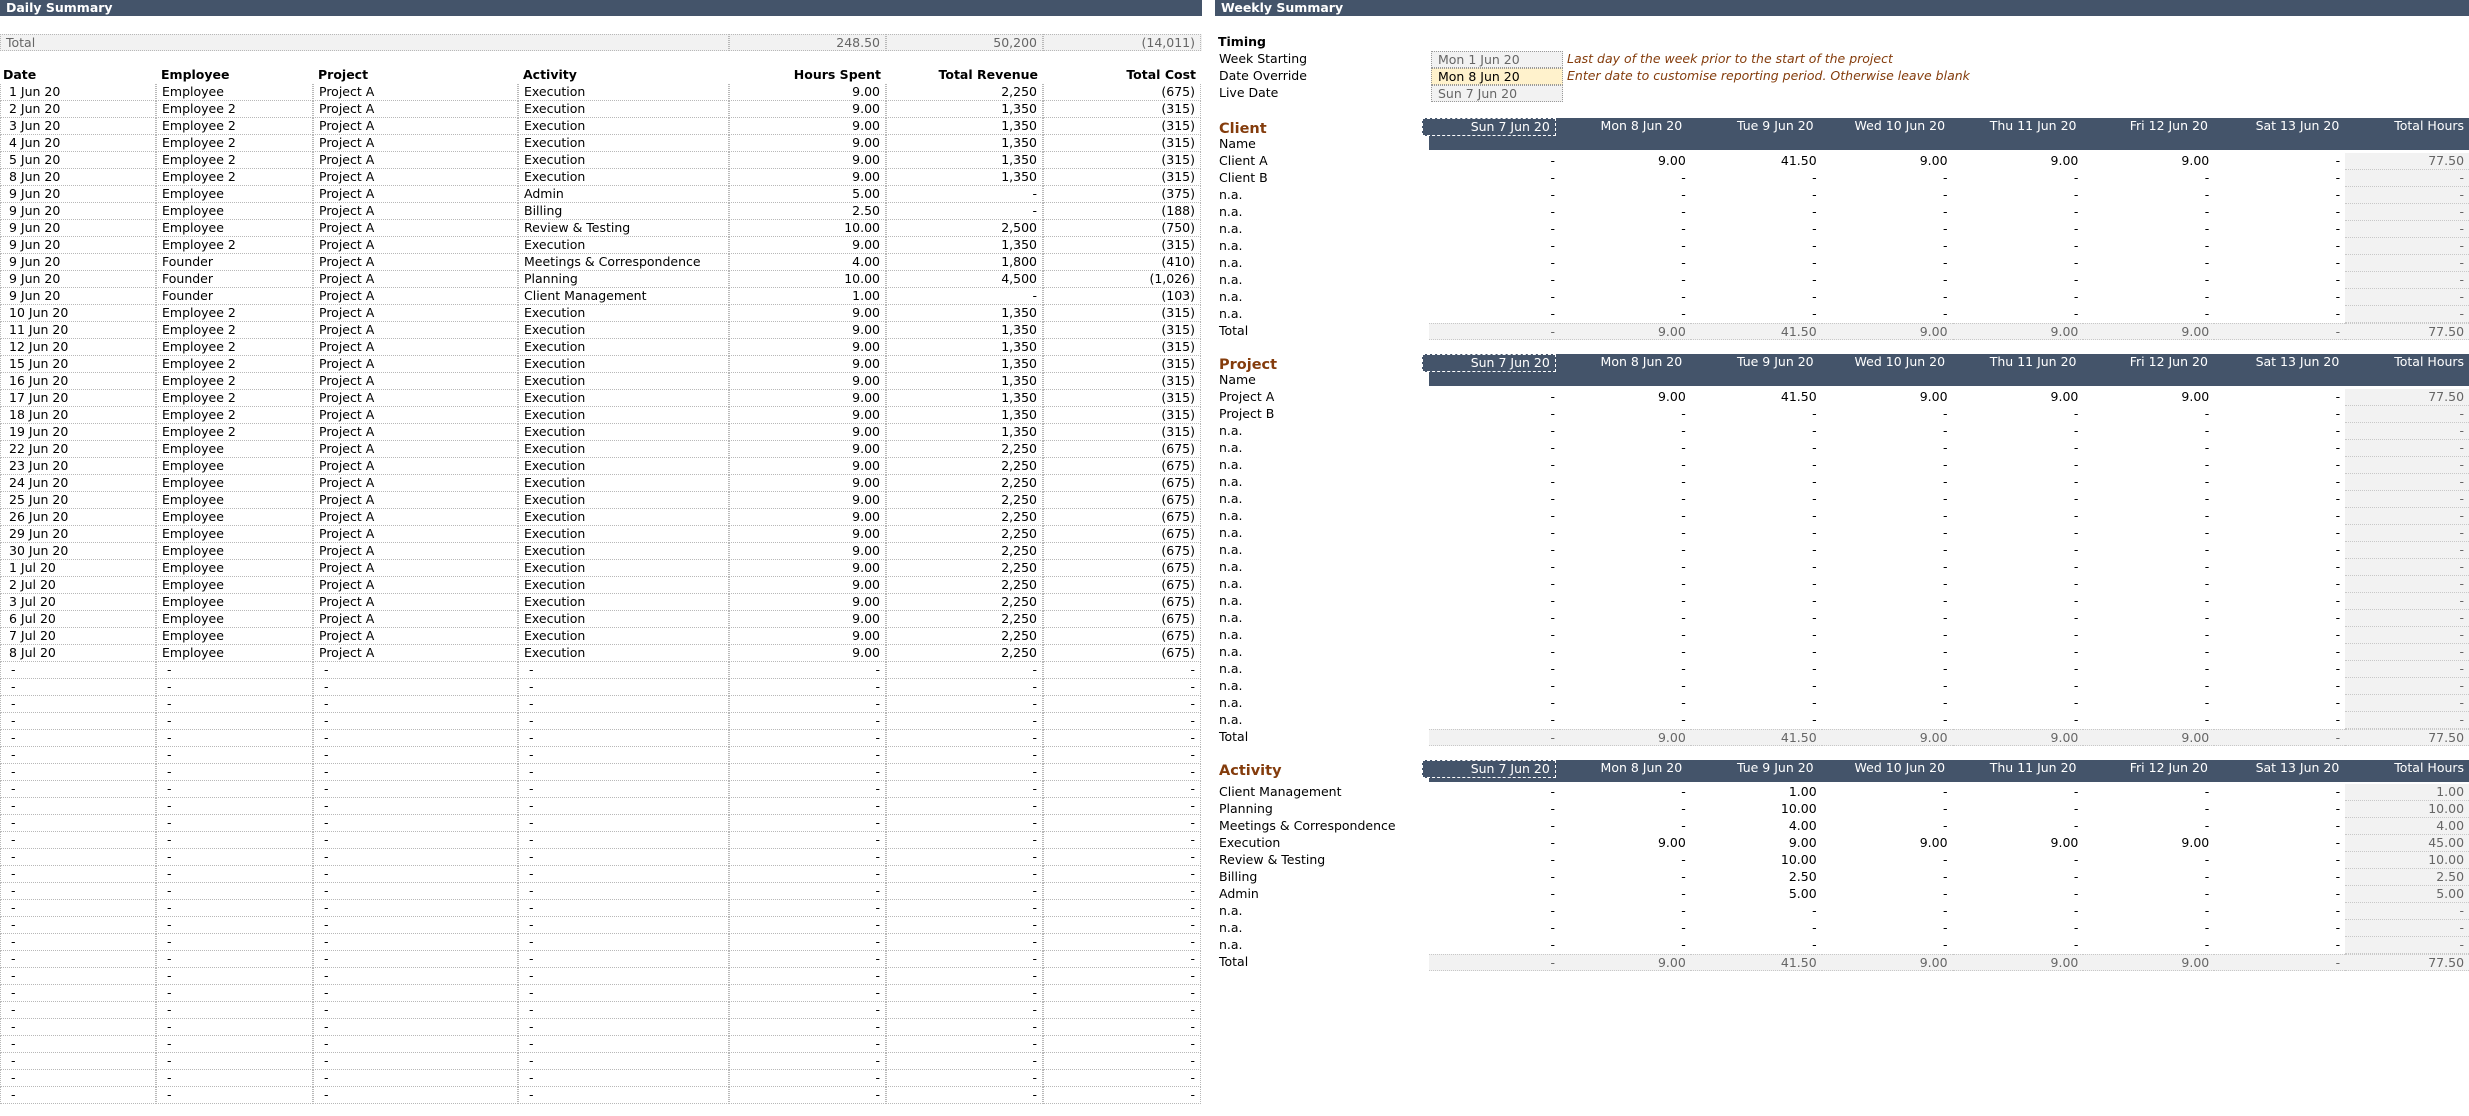 Image resolution: width=2469 pixels, height=1116 pixels. What do you see at coordinates (1842, 397) in the screenshot?
I see `section-row: Project A -9.00 41.50 9.00 9.00 9.00-77.50` at bounding box center [1842, 397].